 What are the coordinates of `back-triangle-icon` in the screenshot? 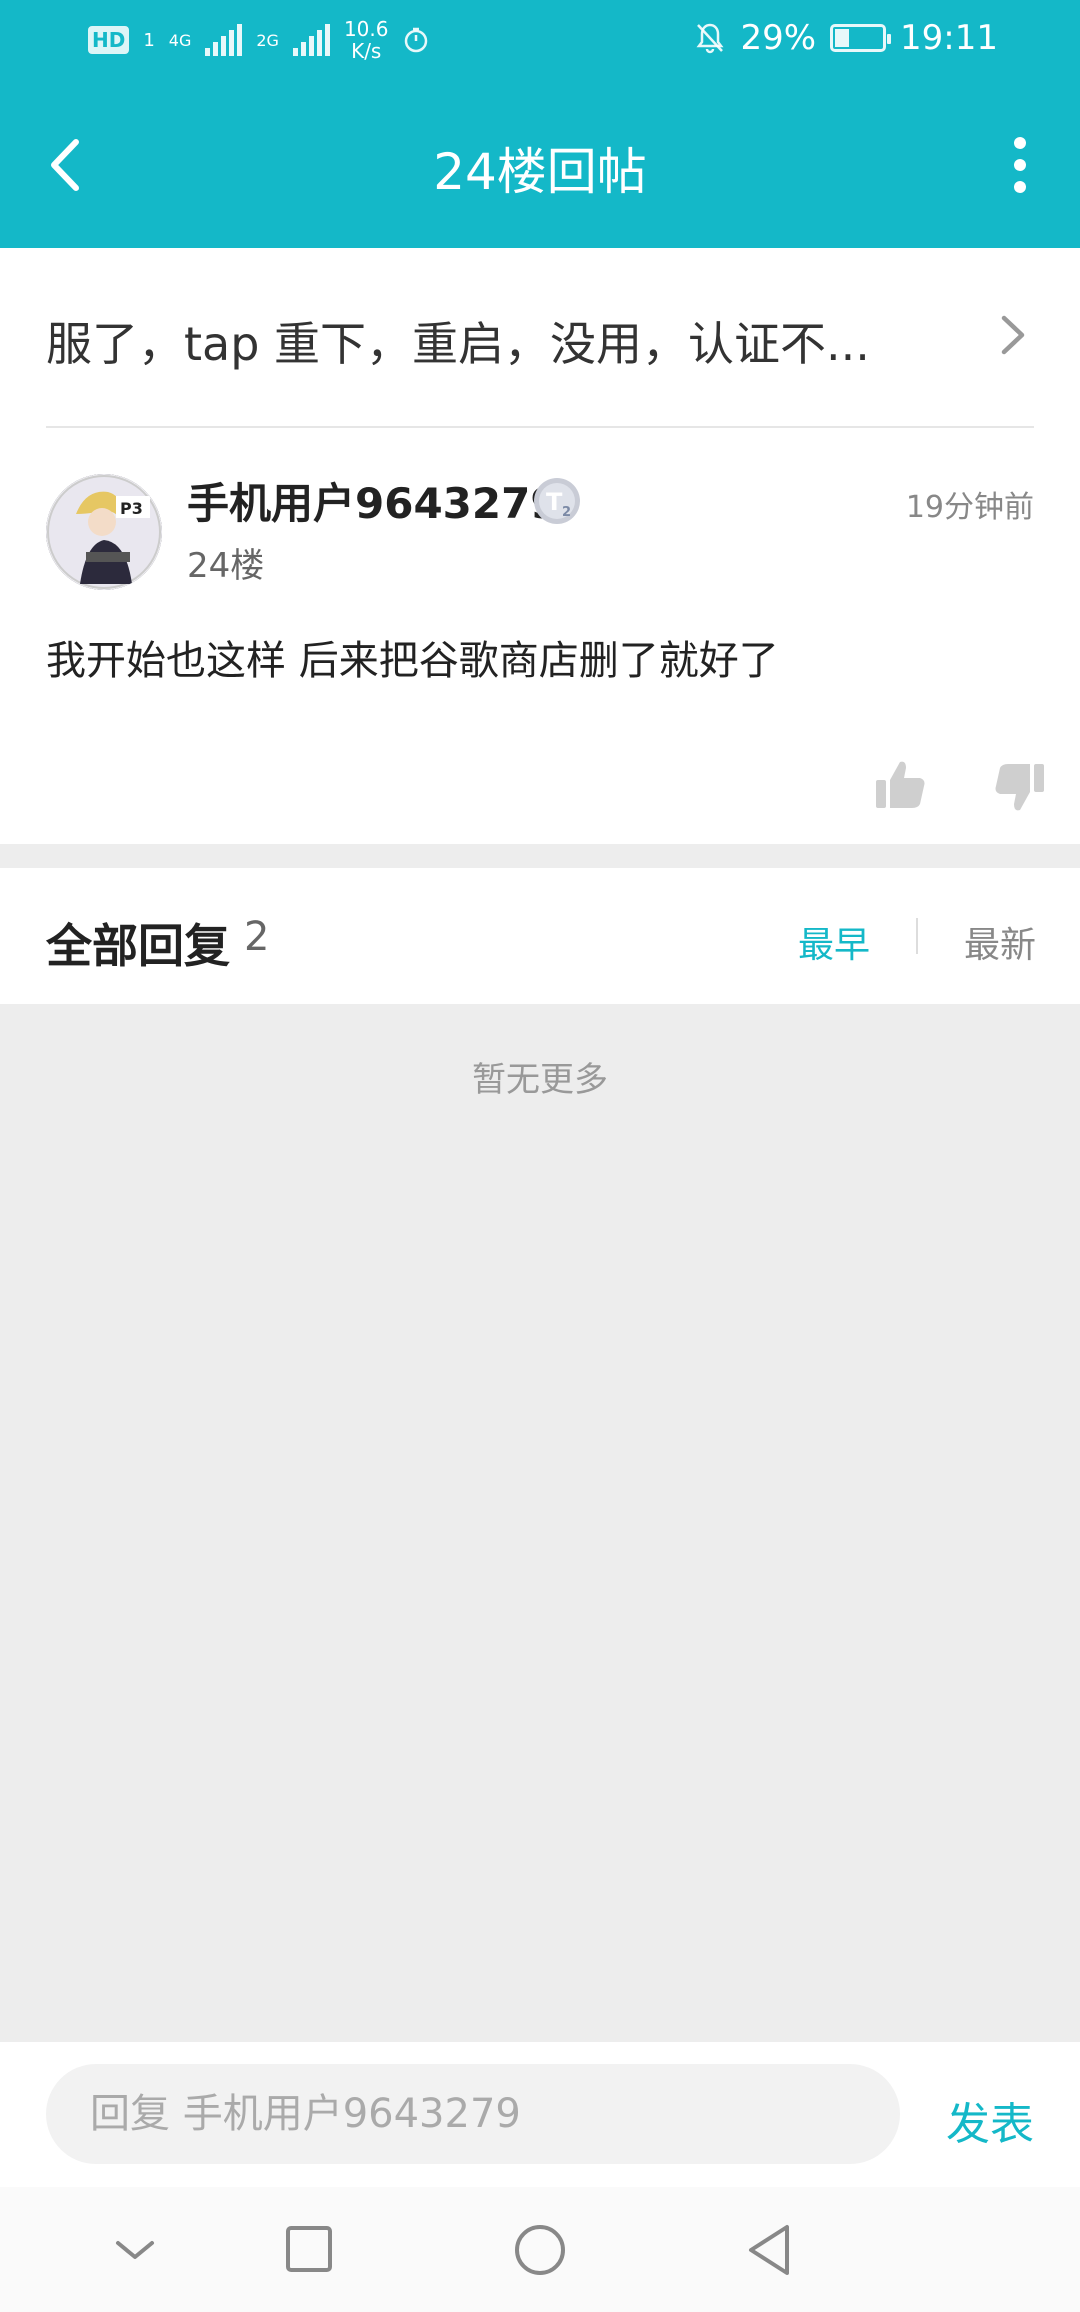 It's located at (770, 2250).